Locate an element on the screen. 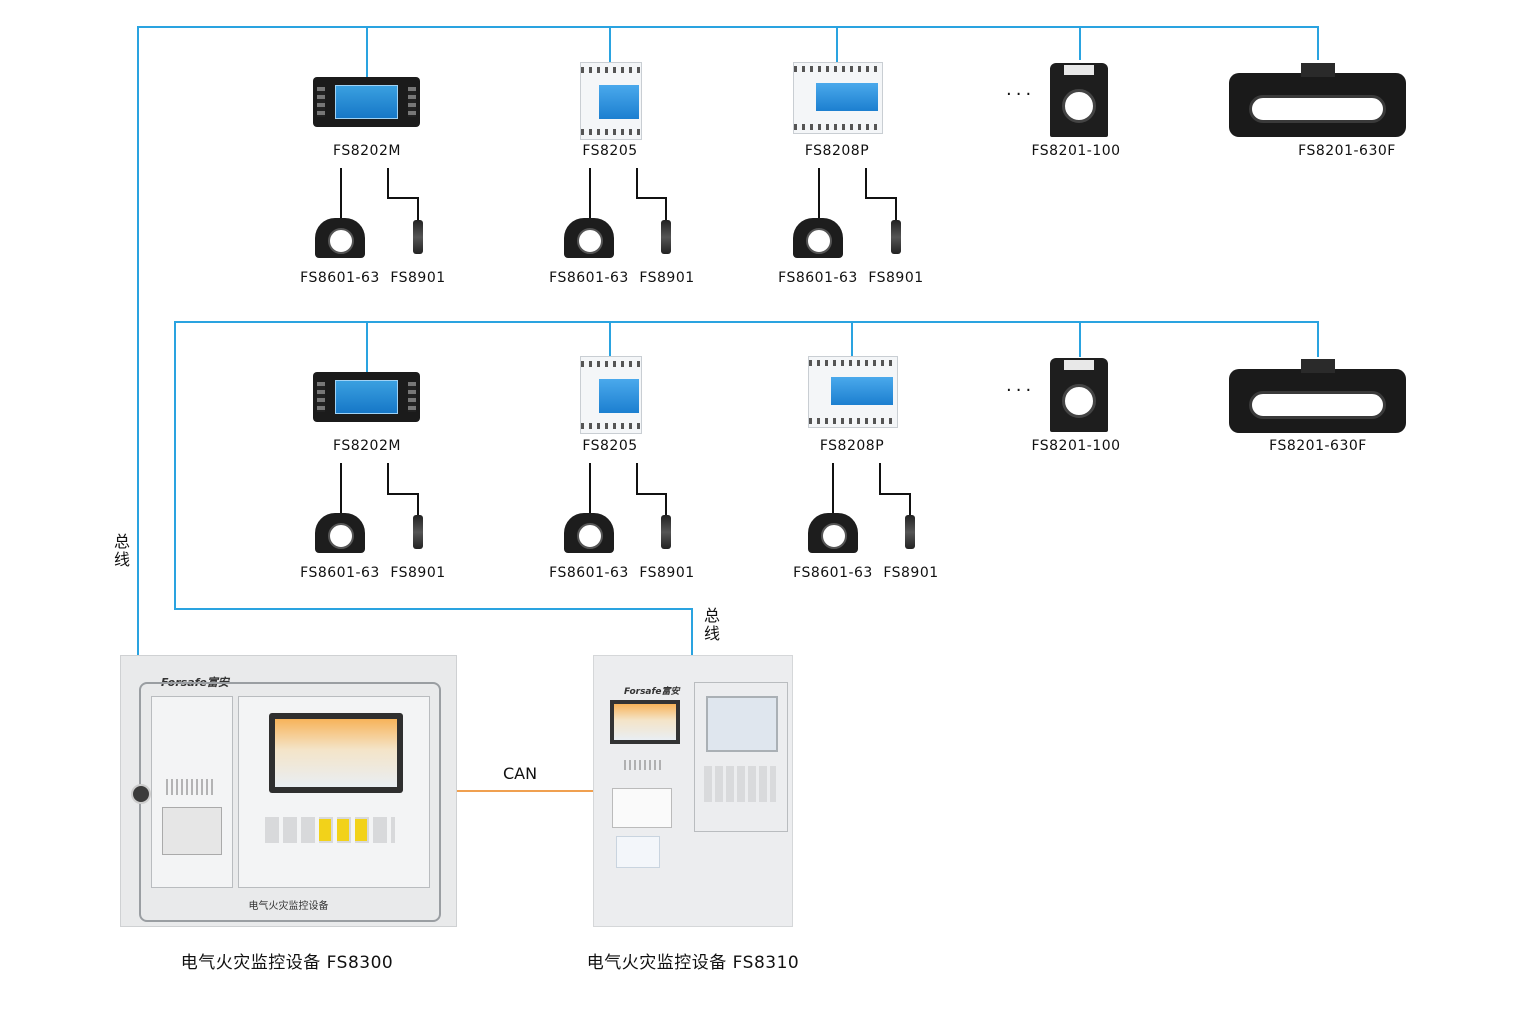 Image resolution: width=1520 pixels, height=1024 pixels. fs8300-caption: 电气火灾监控设备 FS8300 is located at coordinates (287, 963).